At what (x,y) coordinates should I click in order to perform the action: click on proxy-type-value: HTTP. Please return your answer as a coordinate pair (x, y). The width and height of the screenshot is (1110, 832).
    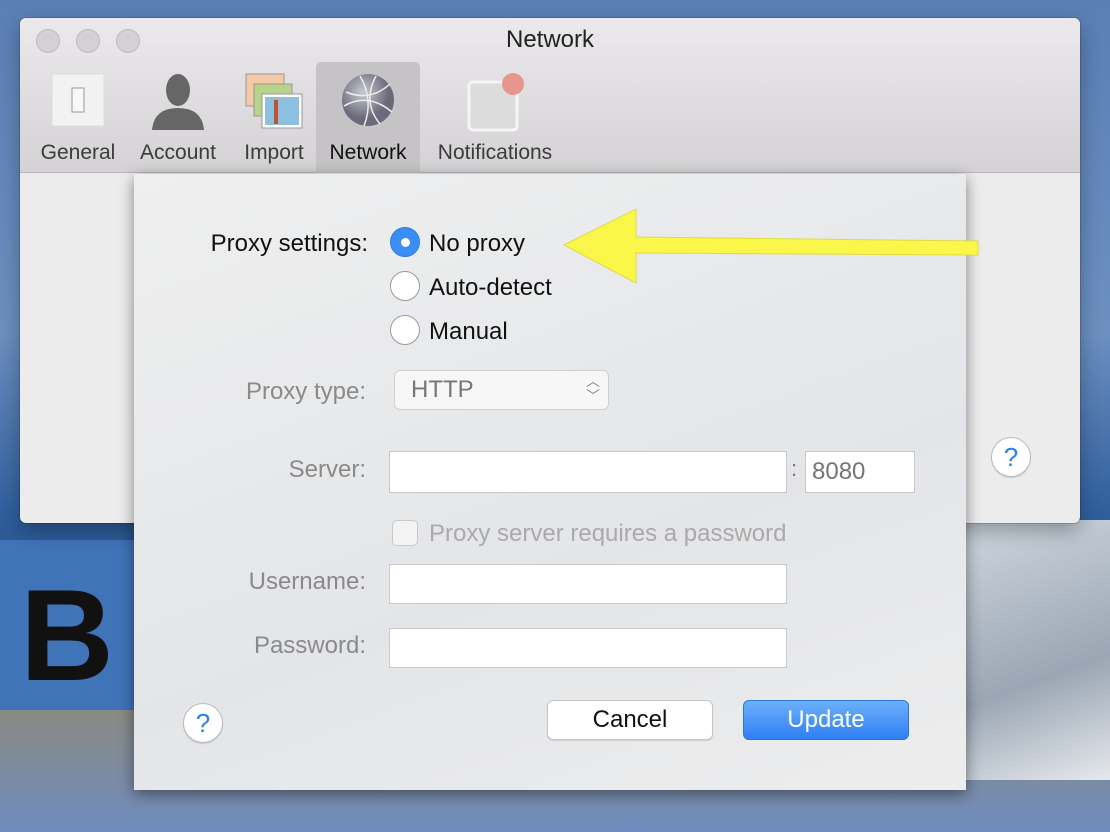
    Looking at the image, I should click on (442, 389).